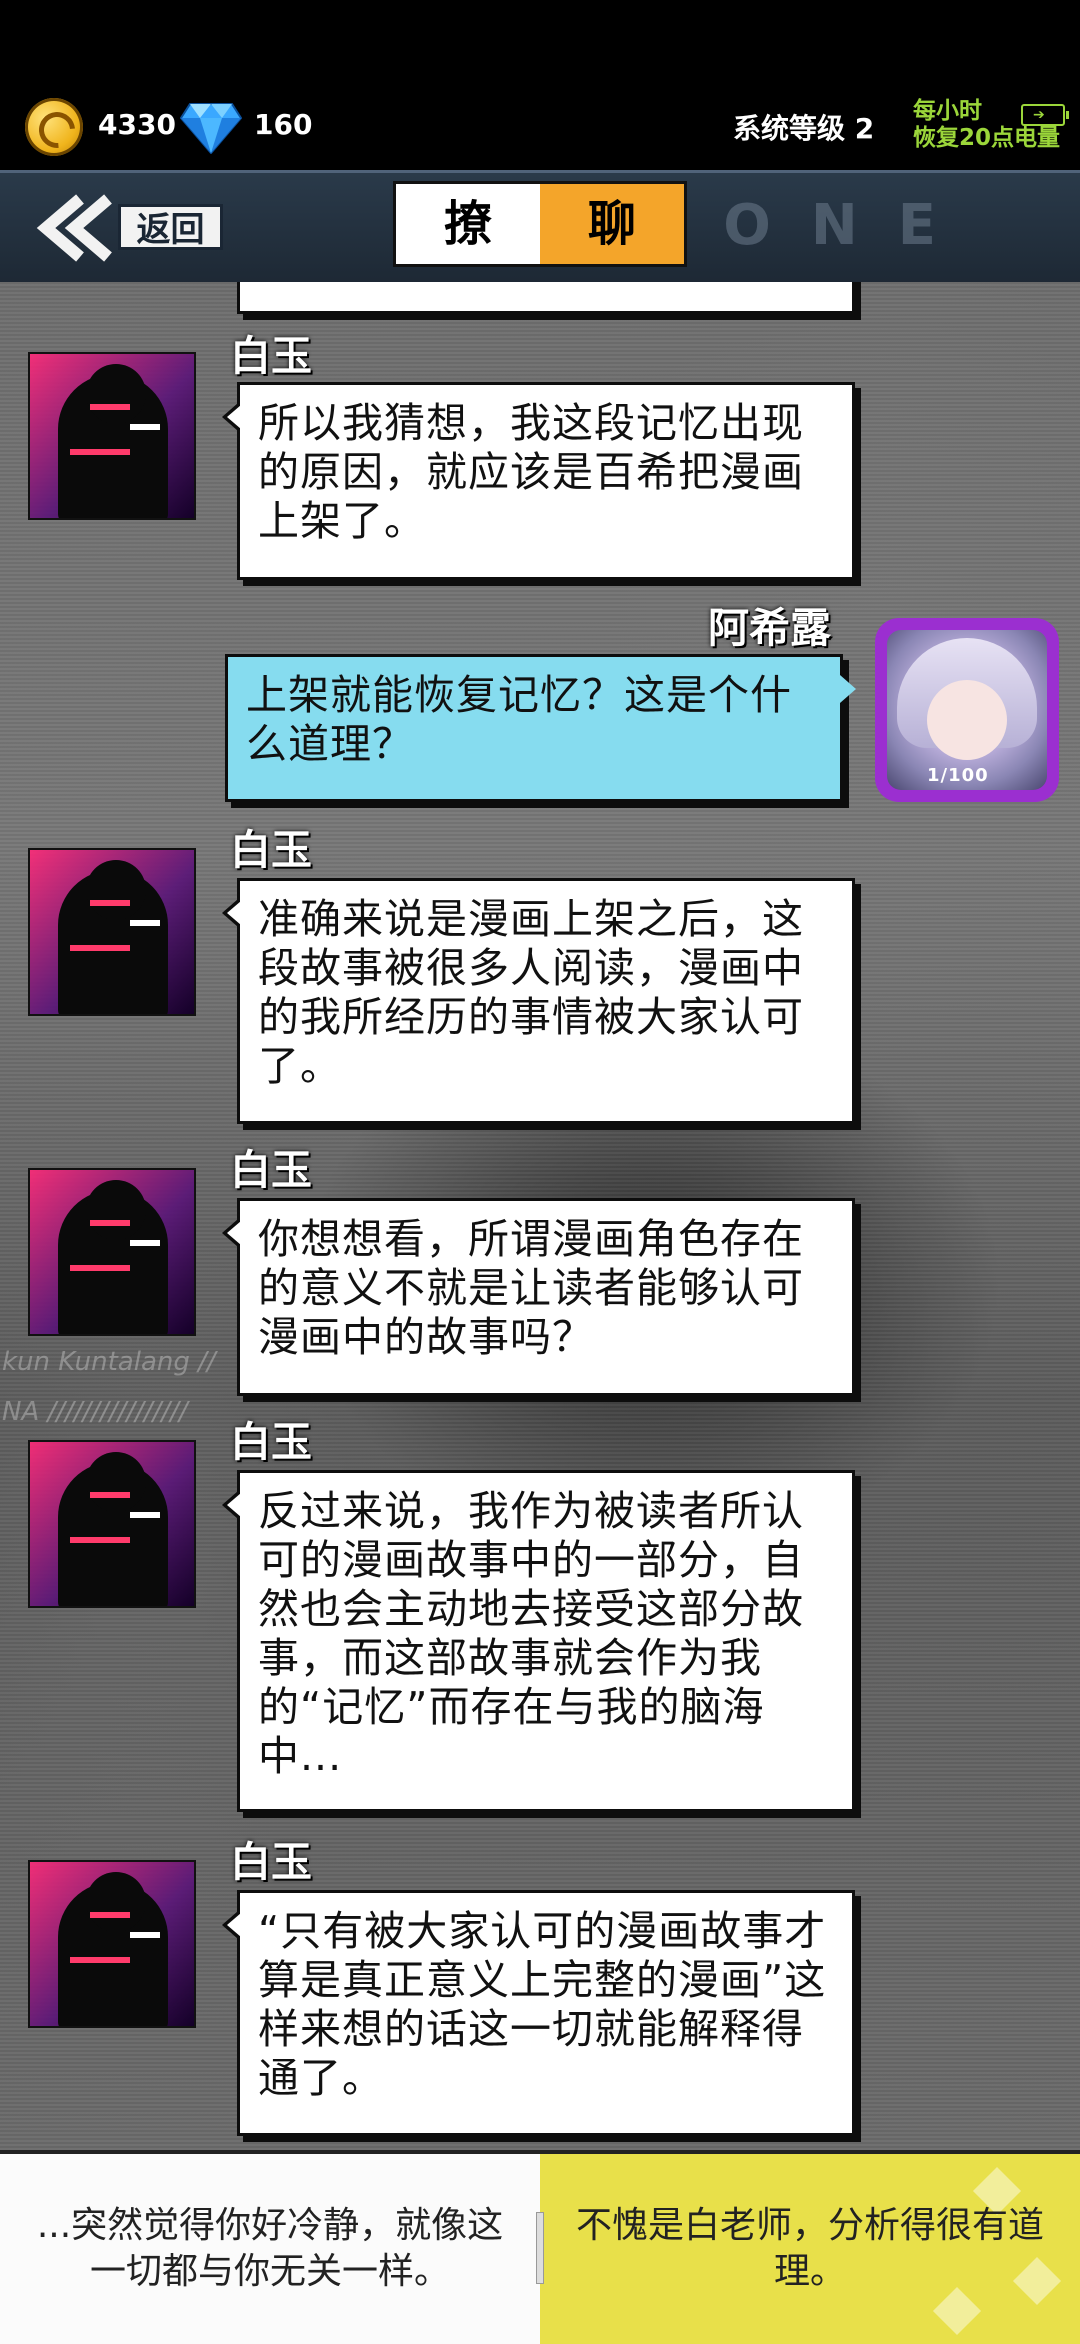 This screenshot has width=1080, height=2344. Describe the element at coordinates (538, 1297) in the screenshot. I see `chat-bubble: 你想想看，所谓漫画角色存在的意义不就是让读者能够认可漫画中的故事吗？` at that location.